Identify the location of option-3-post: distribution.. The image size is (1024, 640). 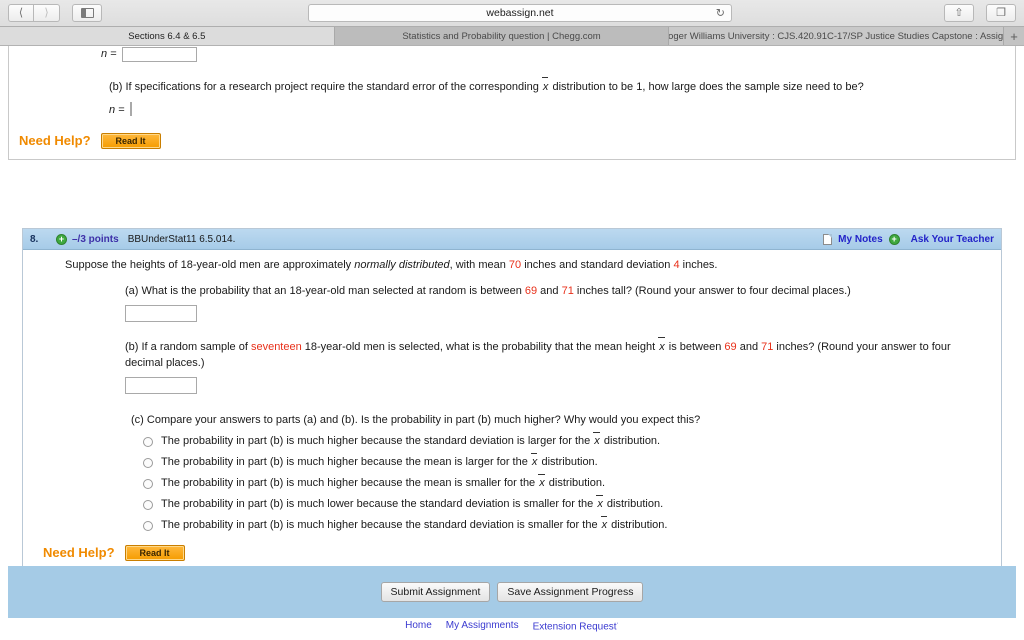
(575, 482).